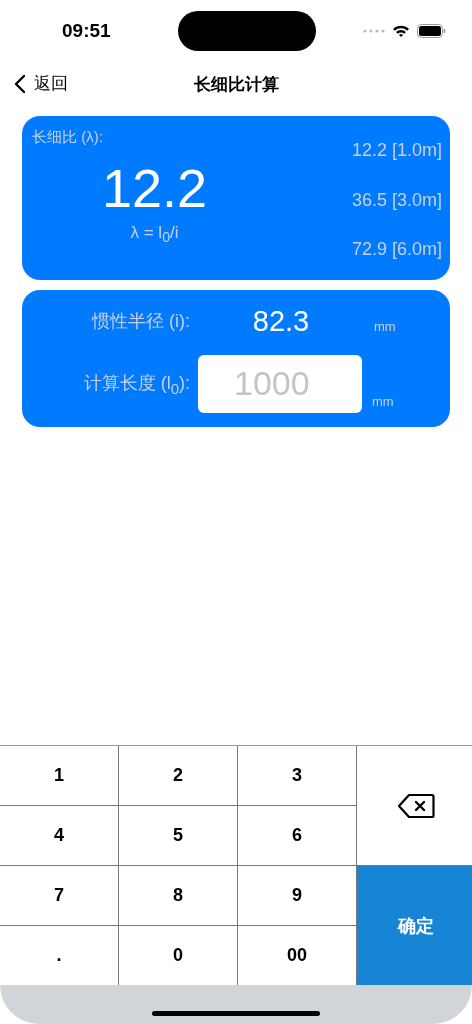 This screenshot has width=472, height=1024. I want to click on slenderness-label: 长细比 (λ):, so click(68, 137).